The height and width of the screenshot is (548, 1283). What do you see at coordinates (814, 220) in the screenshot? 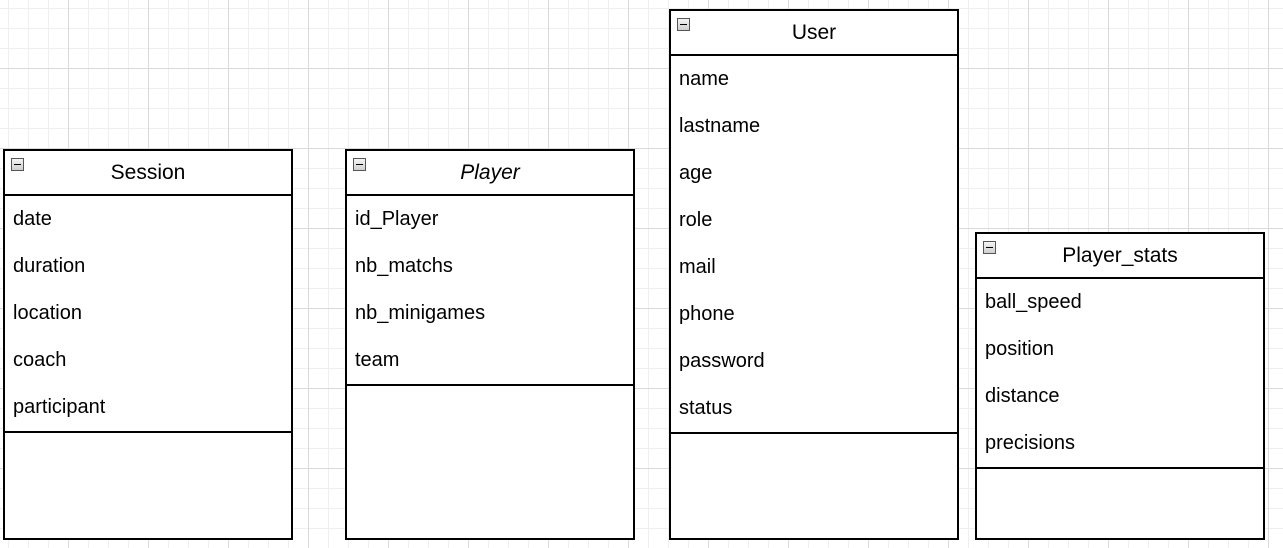
I see `attribute: role` at bounding box center [814, 220].